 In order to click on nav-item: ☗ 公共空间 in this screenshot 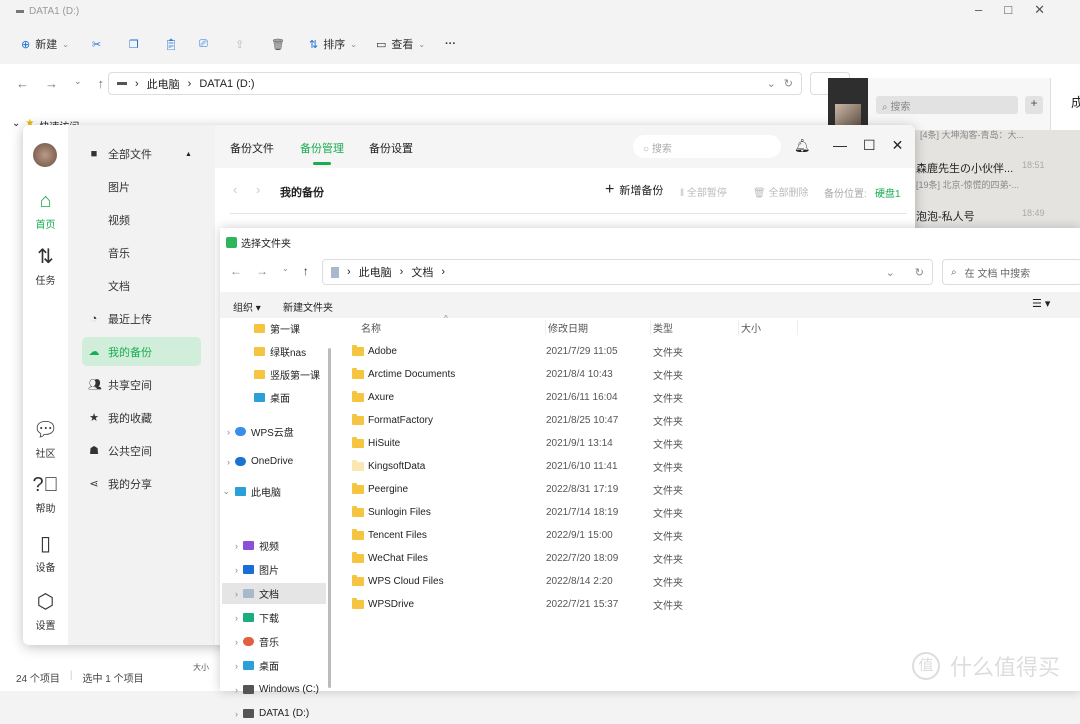, I will do `click(141, 450)`.